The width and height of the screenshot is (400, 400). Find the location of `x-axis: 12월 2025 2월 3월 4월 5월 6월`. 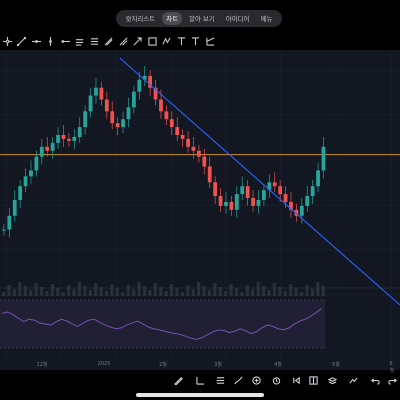

x-axis: 12월 2025 2월 3월 4월 5월 6월 is located at coordinates (200, 367).